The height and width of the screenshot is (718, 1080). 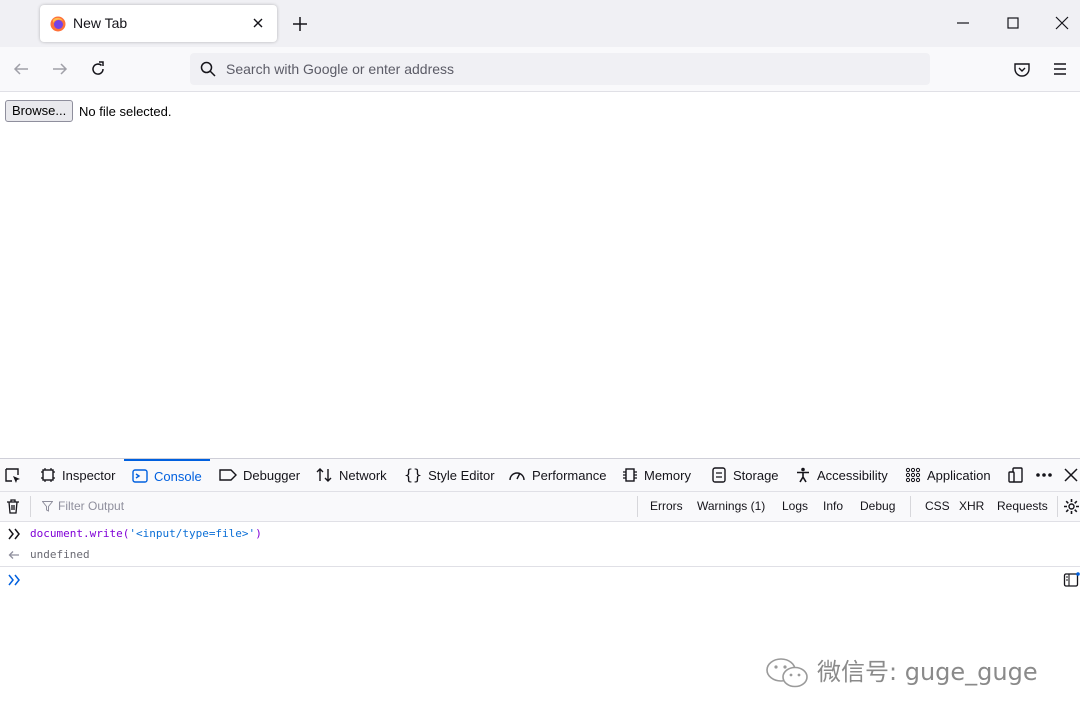 I want to click on tab-label: Application, so click(x=959, y=475).